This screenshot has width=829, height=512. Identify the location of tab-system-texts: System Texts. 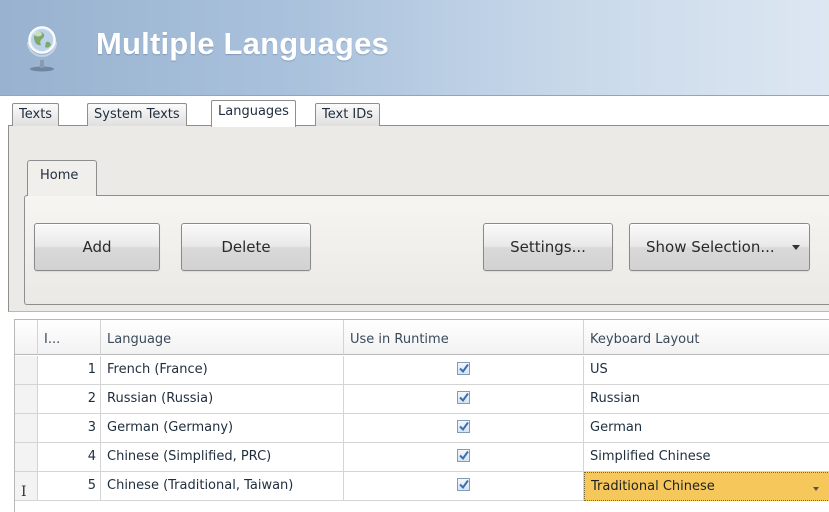
(137, 115).